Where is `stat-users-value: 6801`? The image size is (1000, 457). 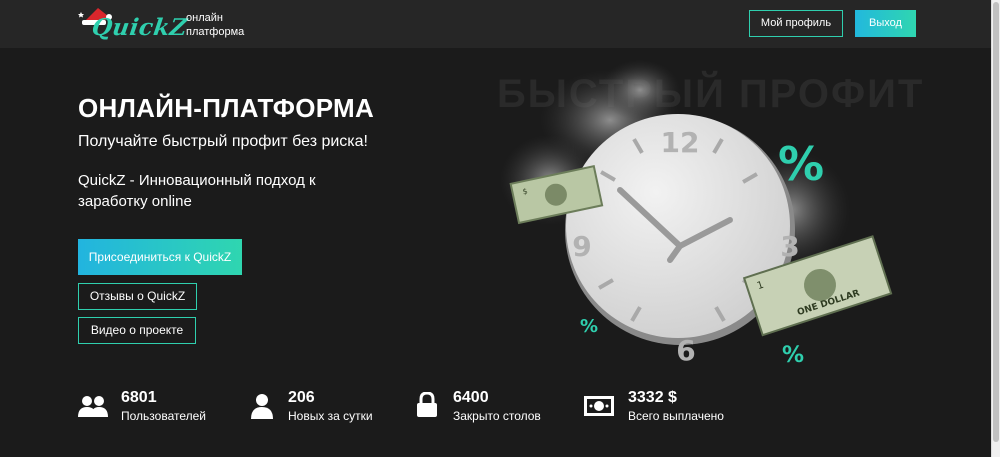
stat-users-value: 6801 is located at coordinates (139, 397).